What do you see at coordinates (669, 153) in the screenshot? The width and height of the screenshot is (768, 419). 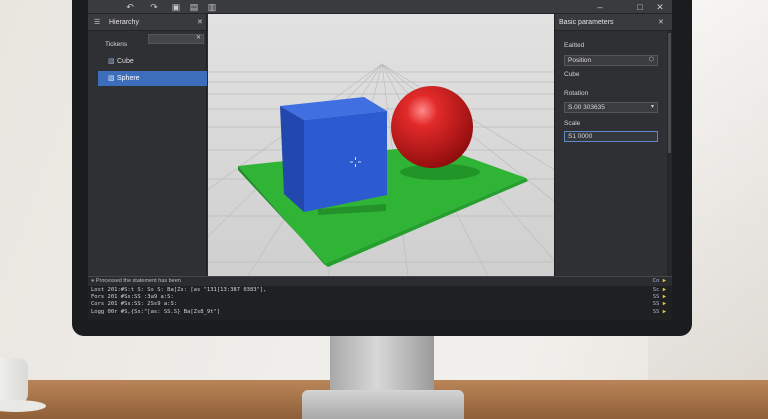 I see `properties-scrollbar` at bounding box center [669, 153].